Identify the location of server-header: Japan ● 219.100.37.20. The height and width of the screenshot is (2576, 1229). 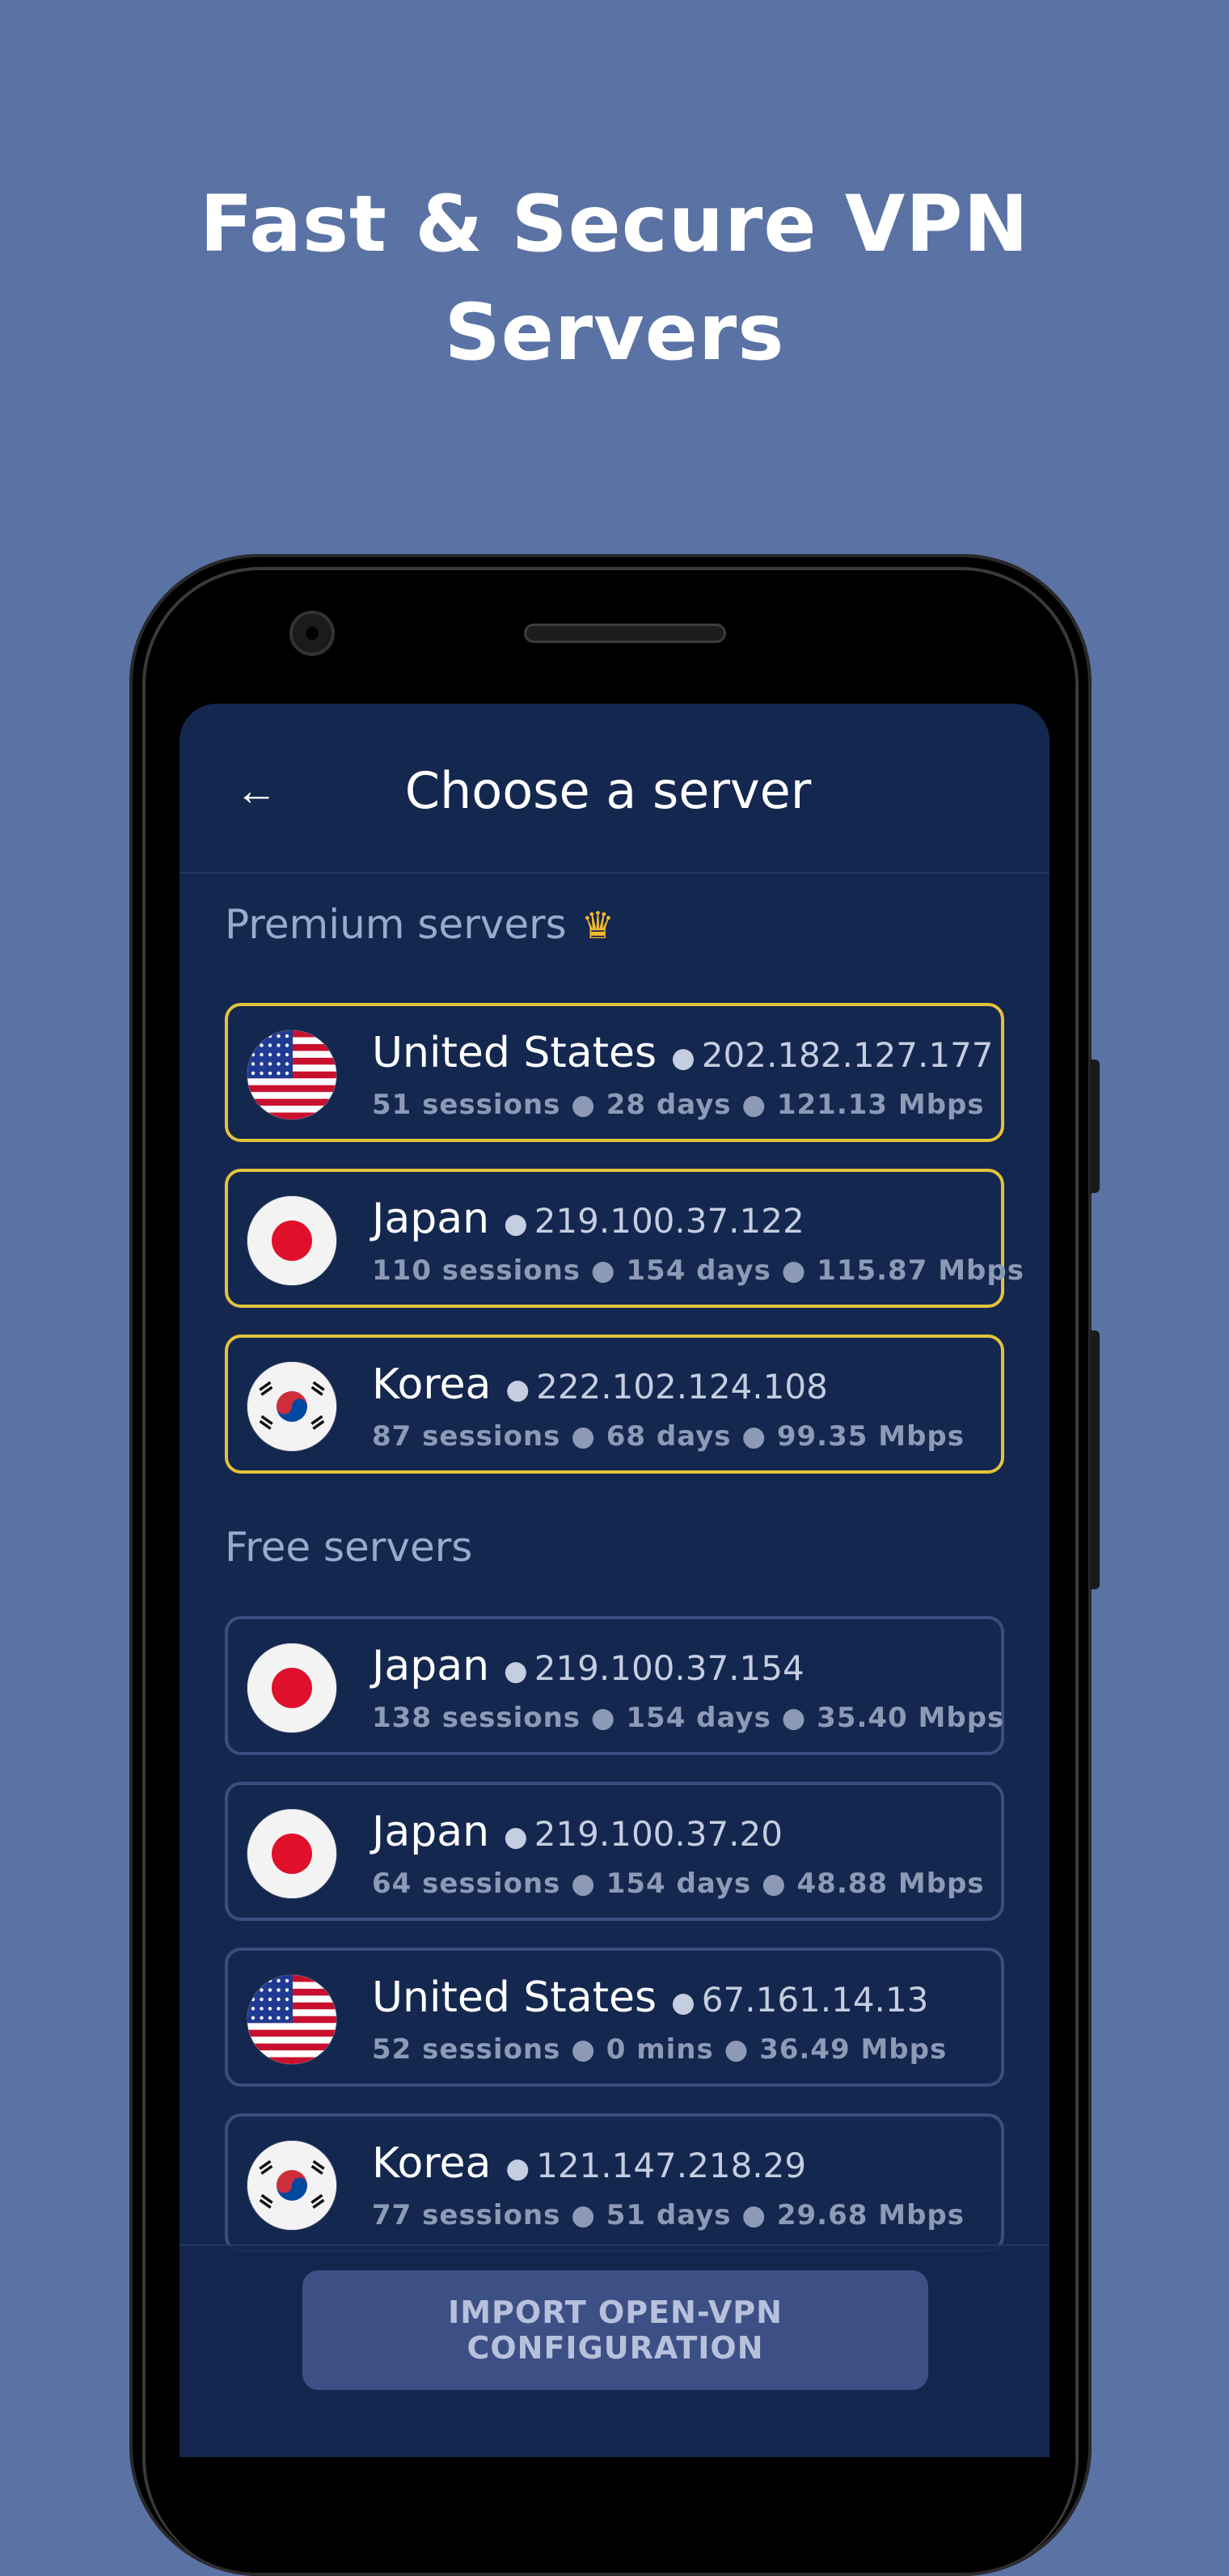
(577, 1835).